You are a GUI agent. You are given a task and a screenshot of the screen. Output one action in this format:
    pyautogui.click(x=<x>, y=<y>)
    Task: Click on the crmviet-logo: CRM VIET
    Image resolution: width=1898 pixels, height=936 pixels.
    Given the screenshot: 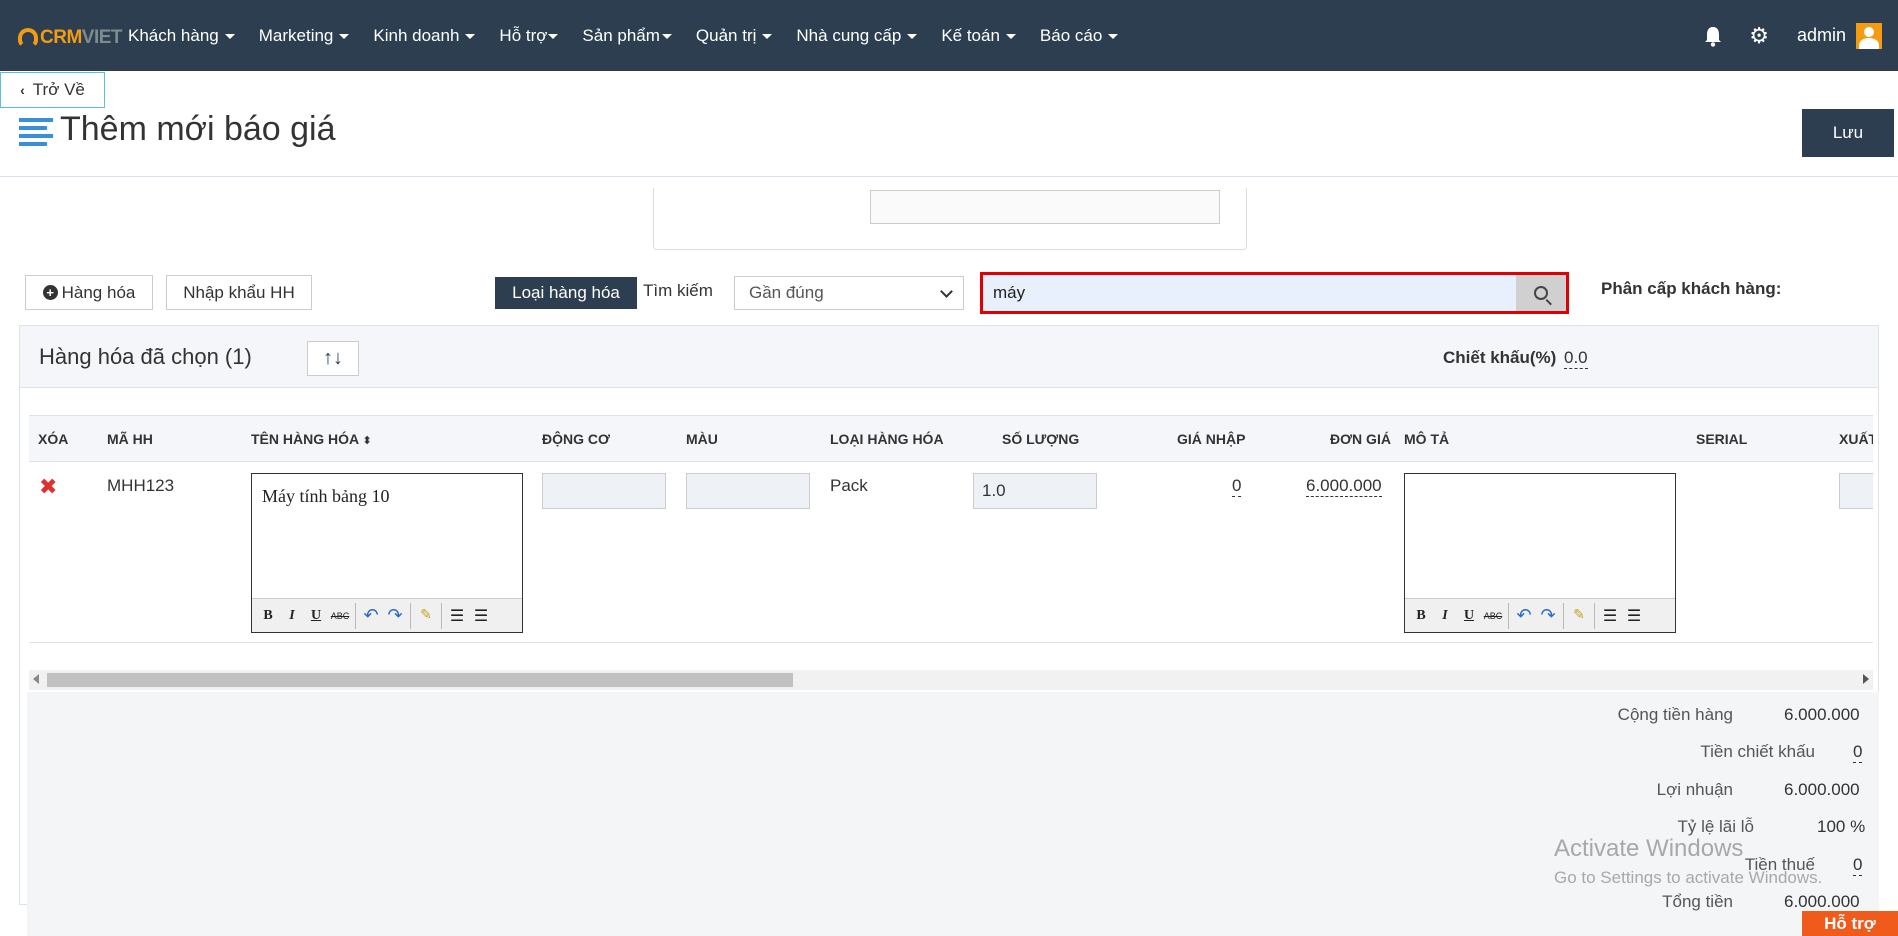 What is the action you would take?
    pyautogui.click(x=70, y=38)
    